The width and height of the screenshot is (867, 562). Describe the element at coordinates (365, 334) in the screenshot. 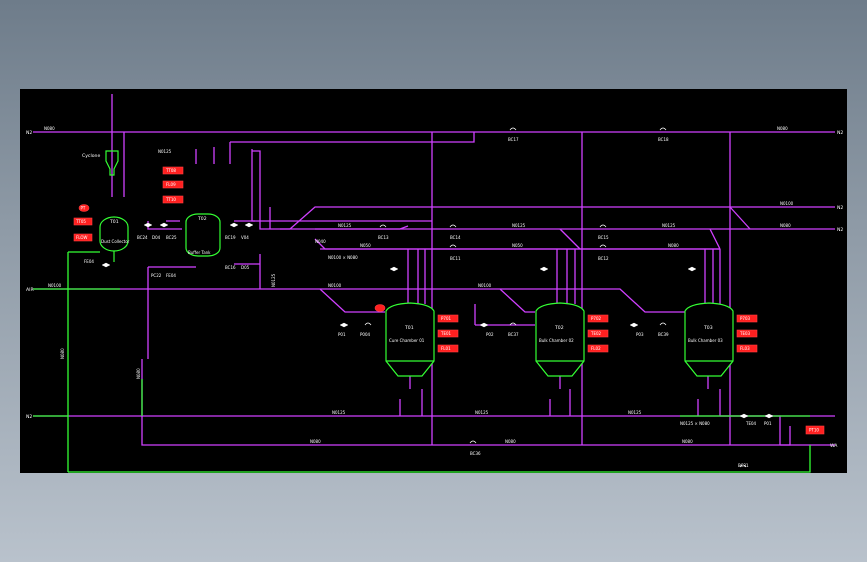

I see `valve-d2: P004` at that location.